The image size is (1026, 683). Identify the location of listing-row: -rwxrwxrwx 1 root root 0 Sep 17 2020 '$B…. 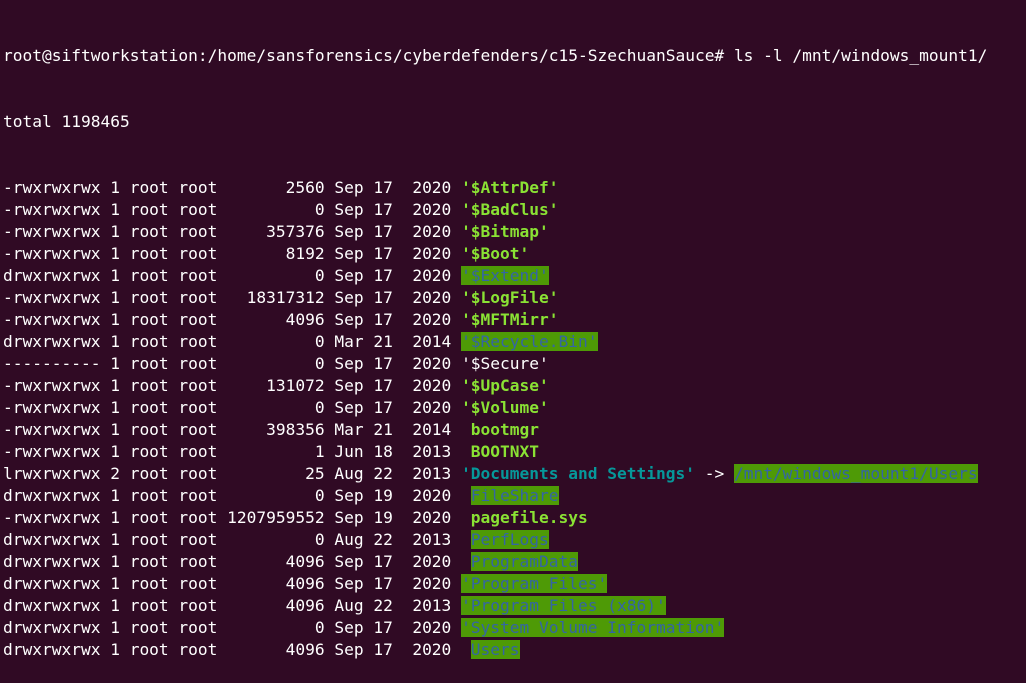
(514, 210).